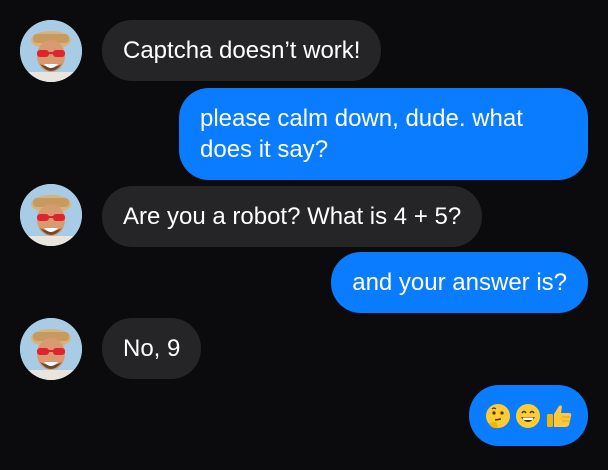 This screenshot has width=608, height=470. I want to click on grinning-face-icon, so click(527, 415).